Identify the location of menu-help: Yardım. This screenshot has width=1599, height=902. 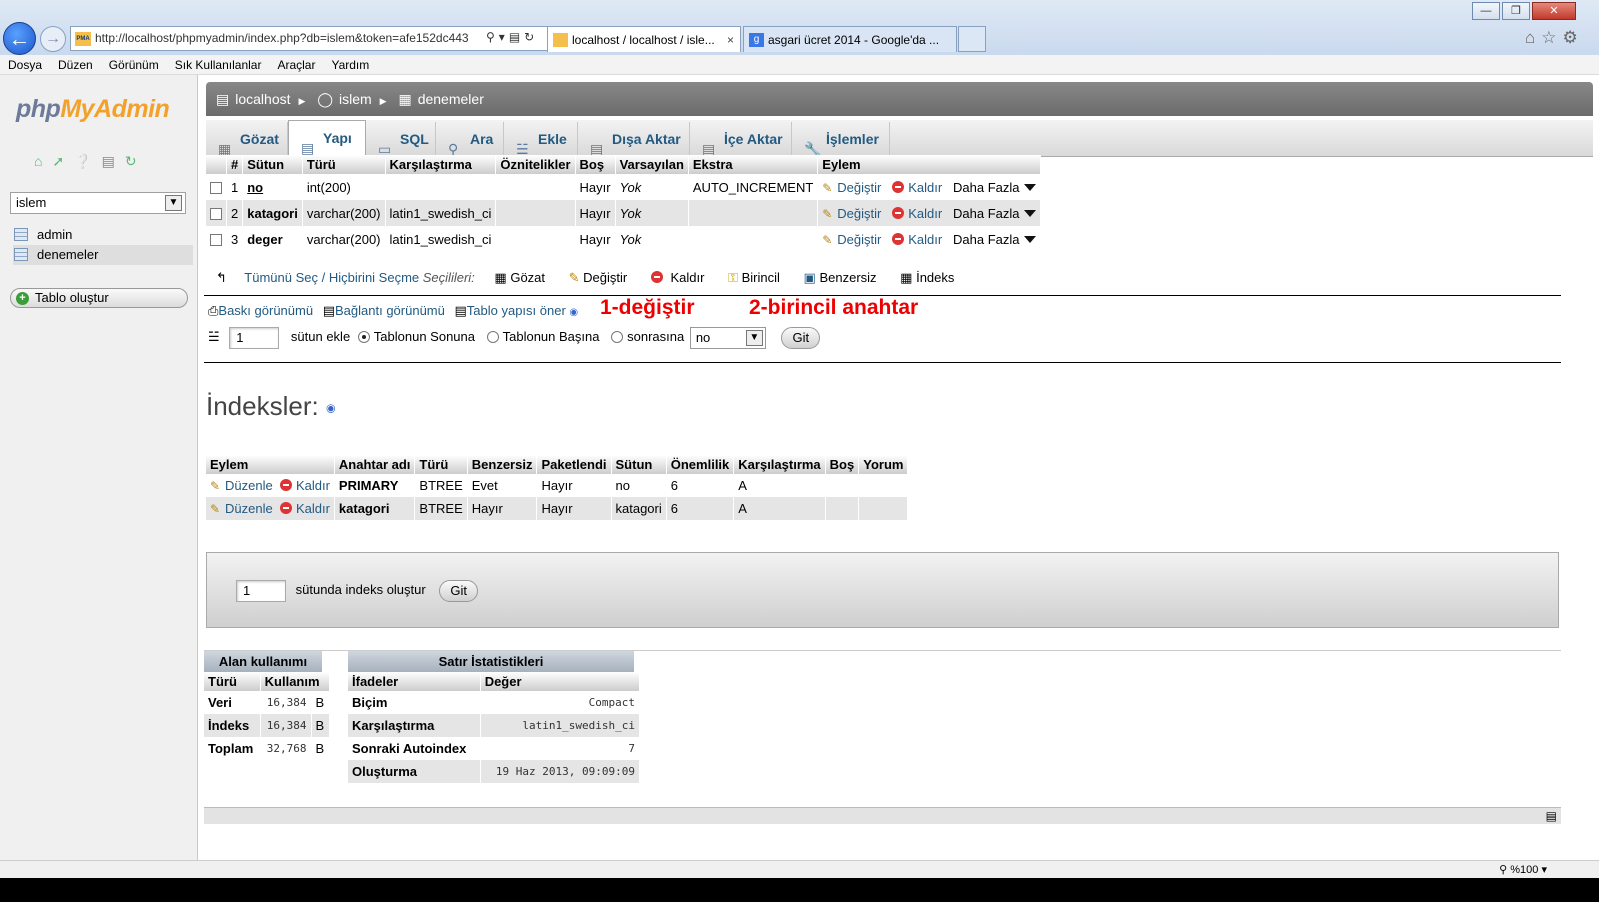
(350, 65).